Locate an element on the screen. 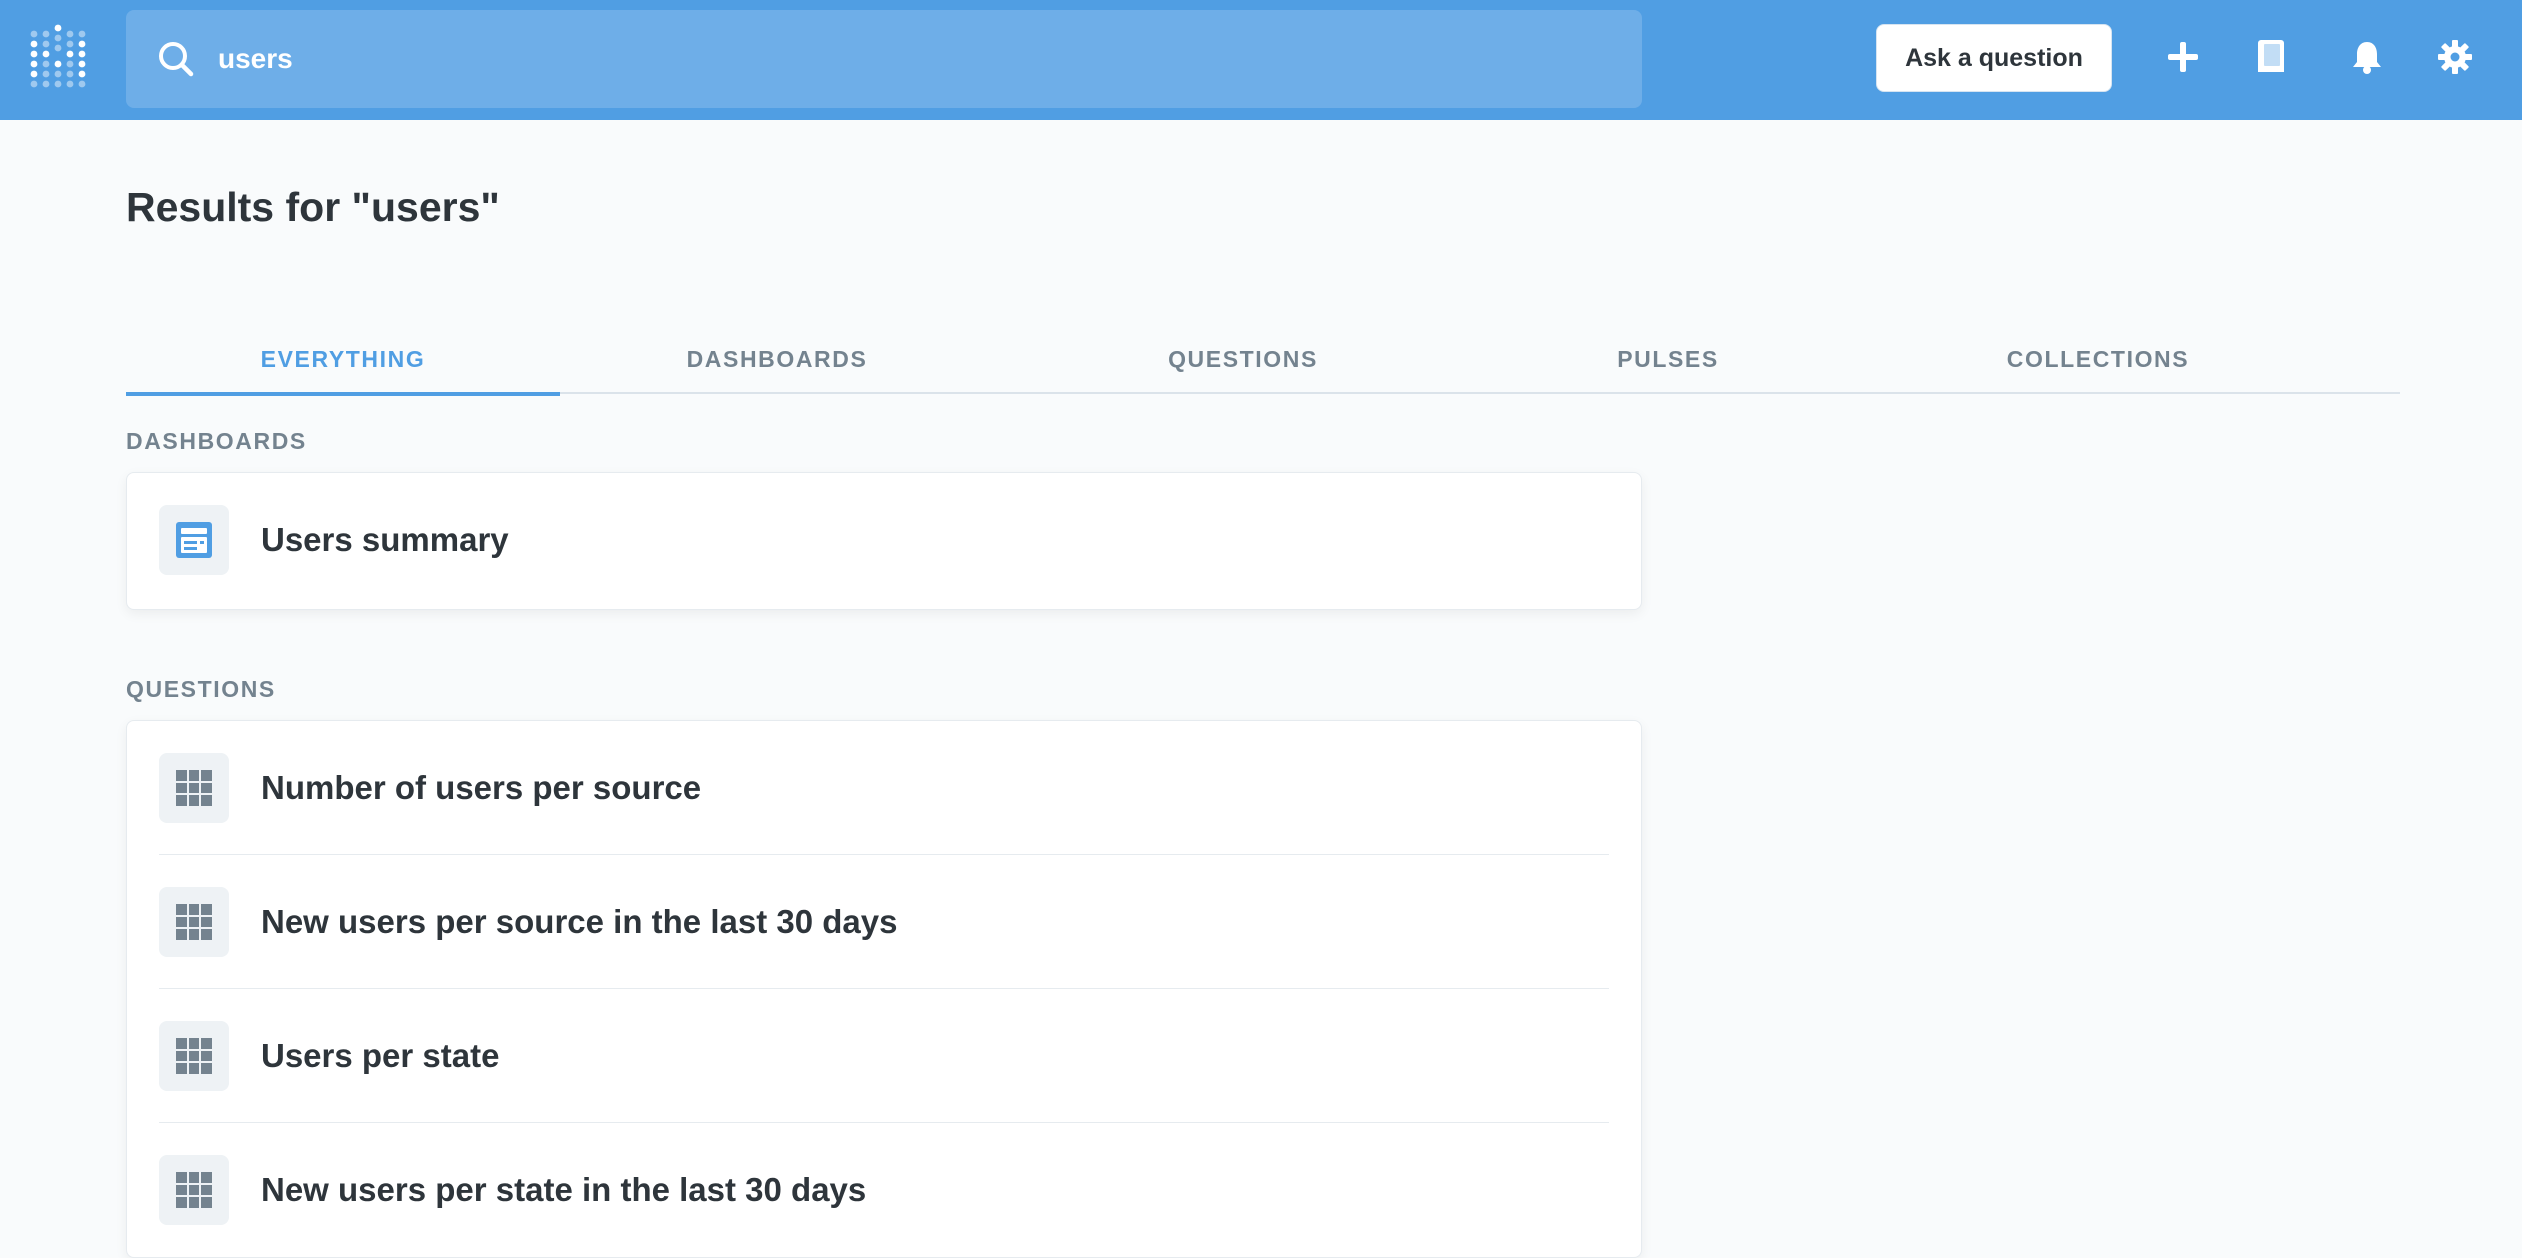  result-item-question: New users per source in the last 30 days is located at coordinates (884, 922).